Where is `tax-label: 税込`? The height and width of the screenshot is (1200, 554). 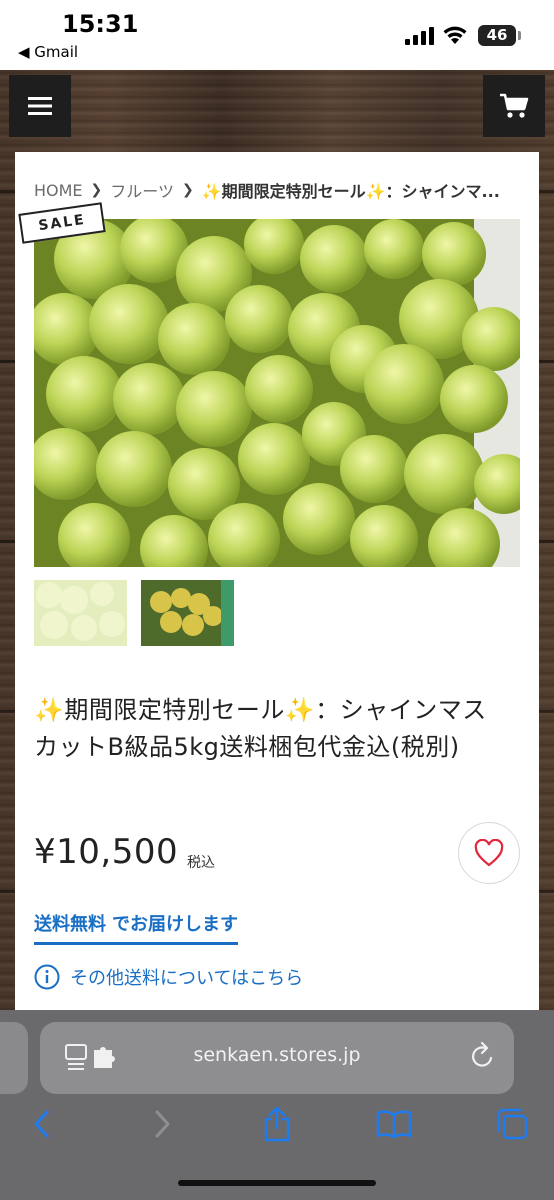 tax-label: 税込 is located at coordinates (201, 863).